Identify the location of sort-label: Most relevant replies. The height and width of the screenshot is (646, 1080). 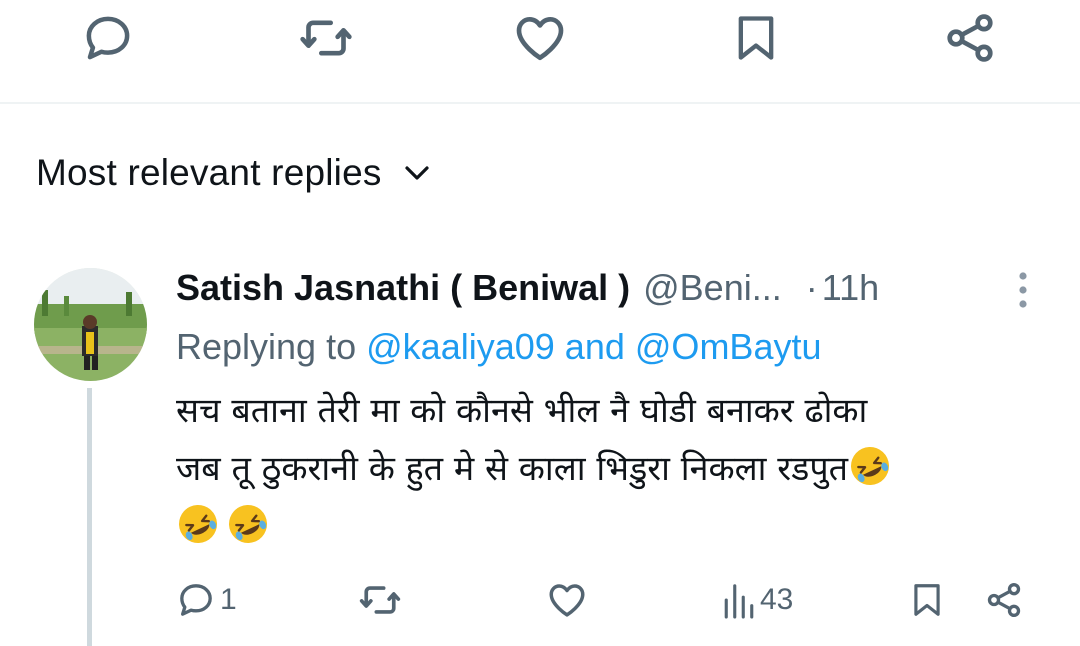
(209, 172).